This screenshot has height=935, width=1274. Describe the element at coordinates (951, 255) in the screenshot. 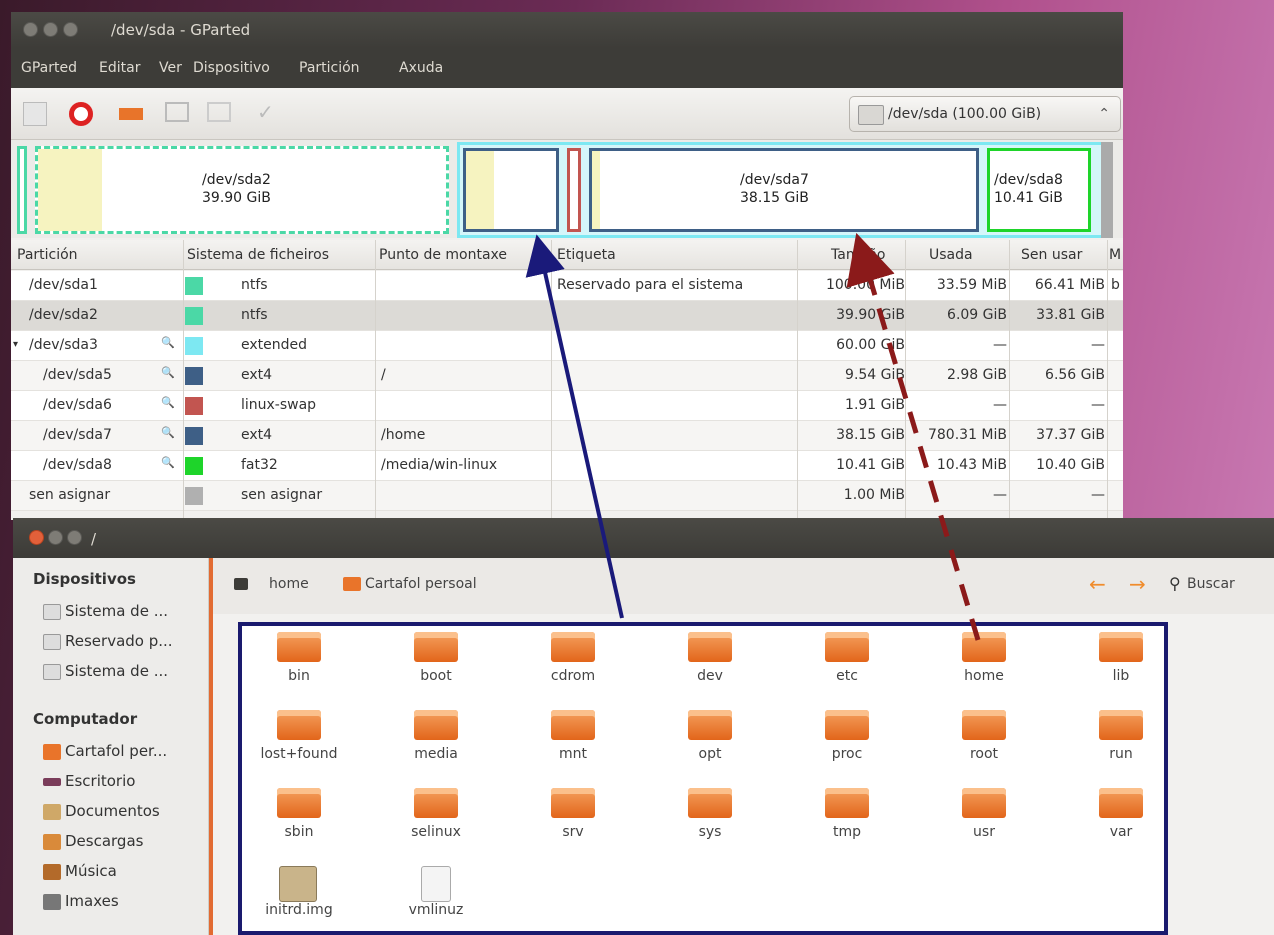

I see `col-used: Usada` at that location.